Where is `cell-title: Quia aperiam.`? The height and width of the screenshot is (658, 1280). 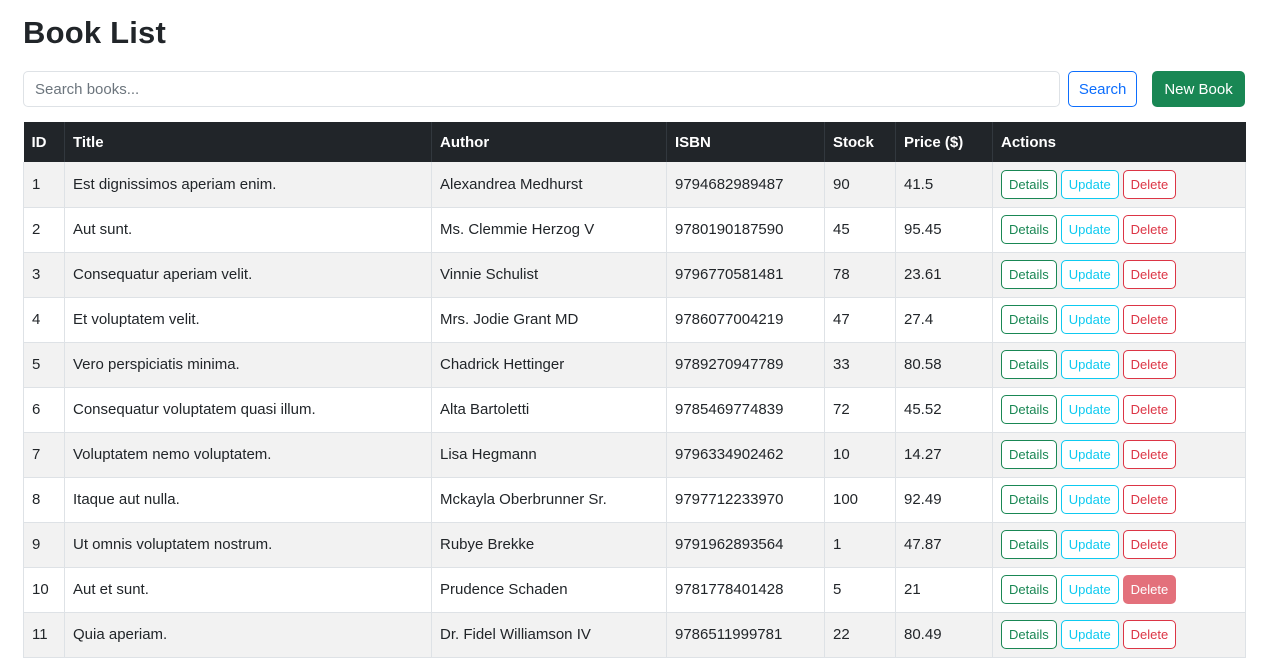
cell-title: Quia aperiam. is located at coordinates (248, 634).